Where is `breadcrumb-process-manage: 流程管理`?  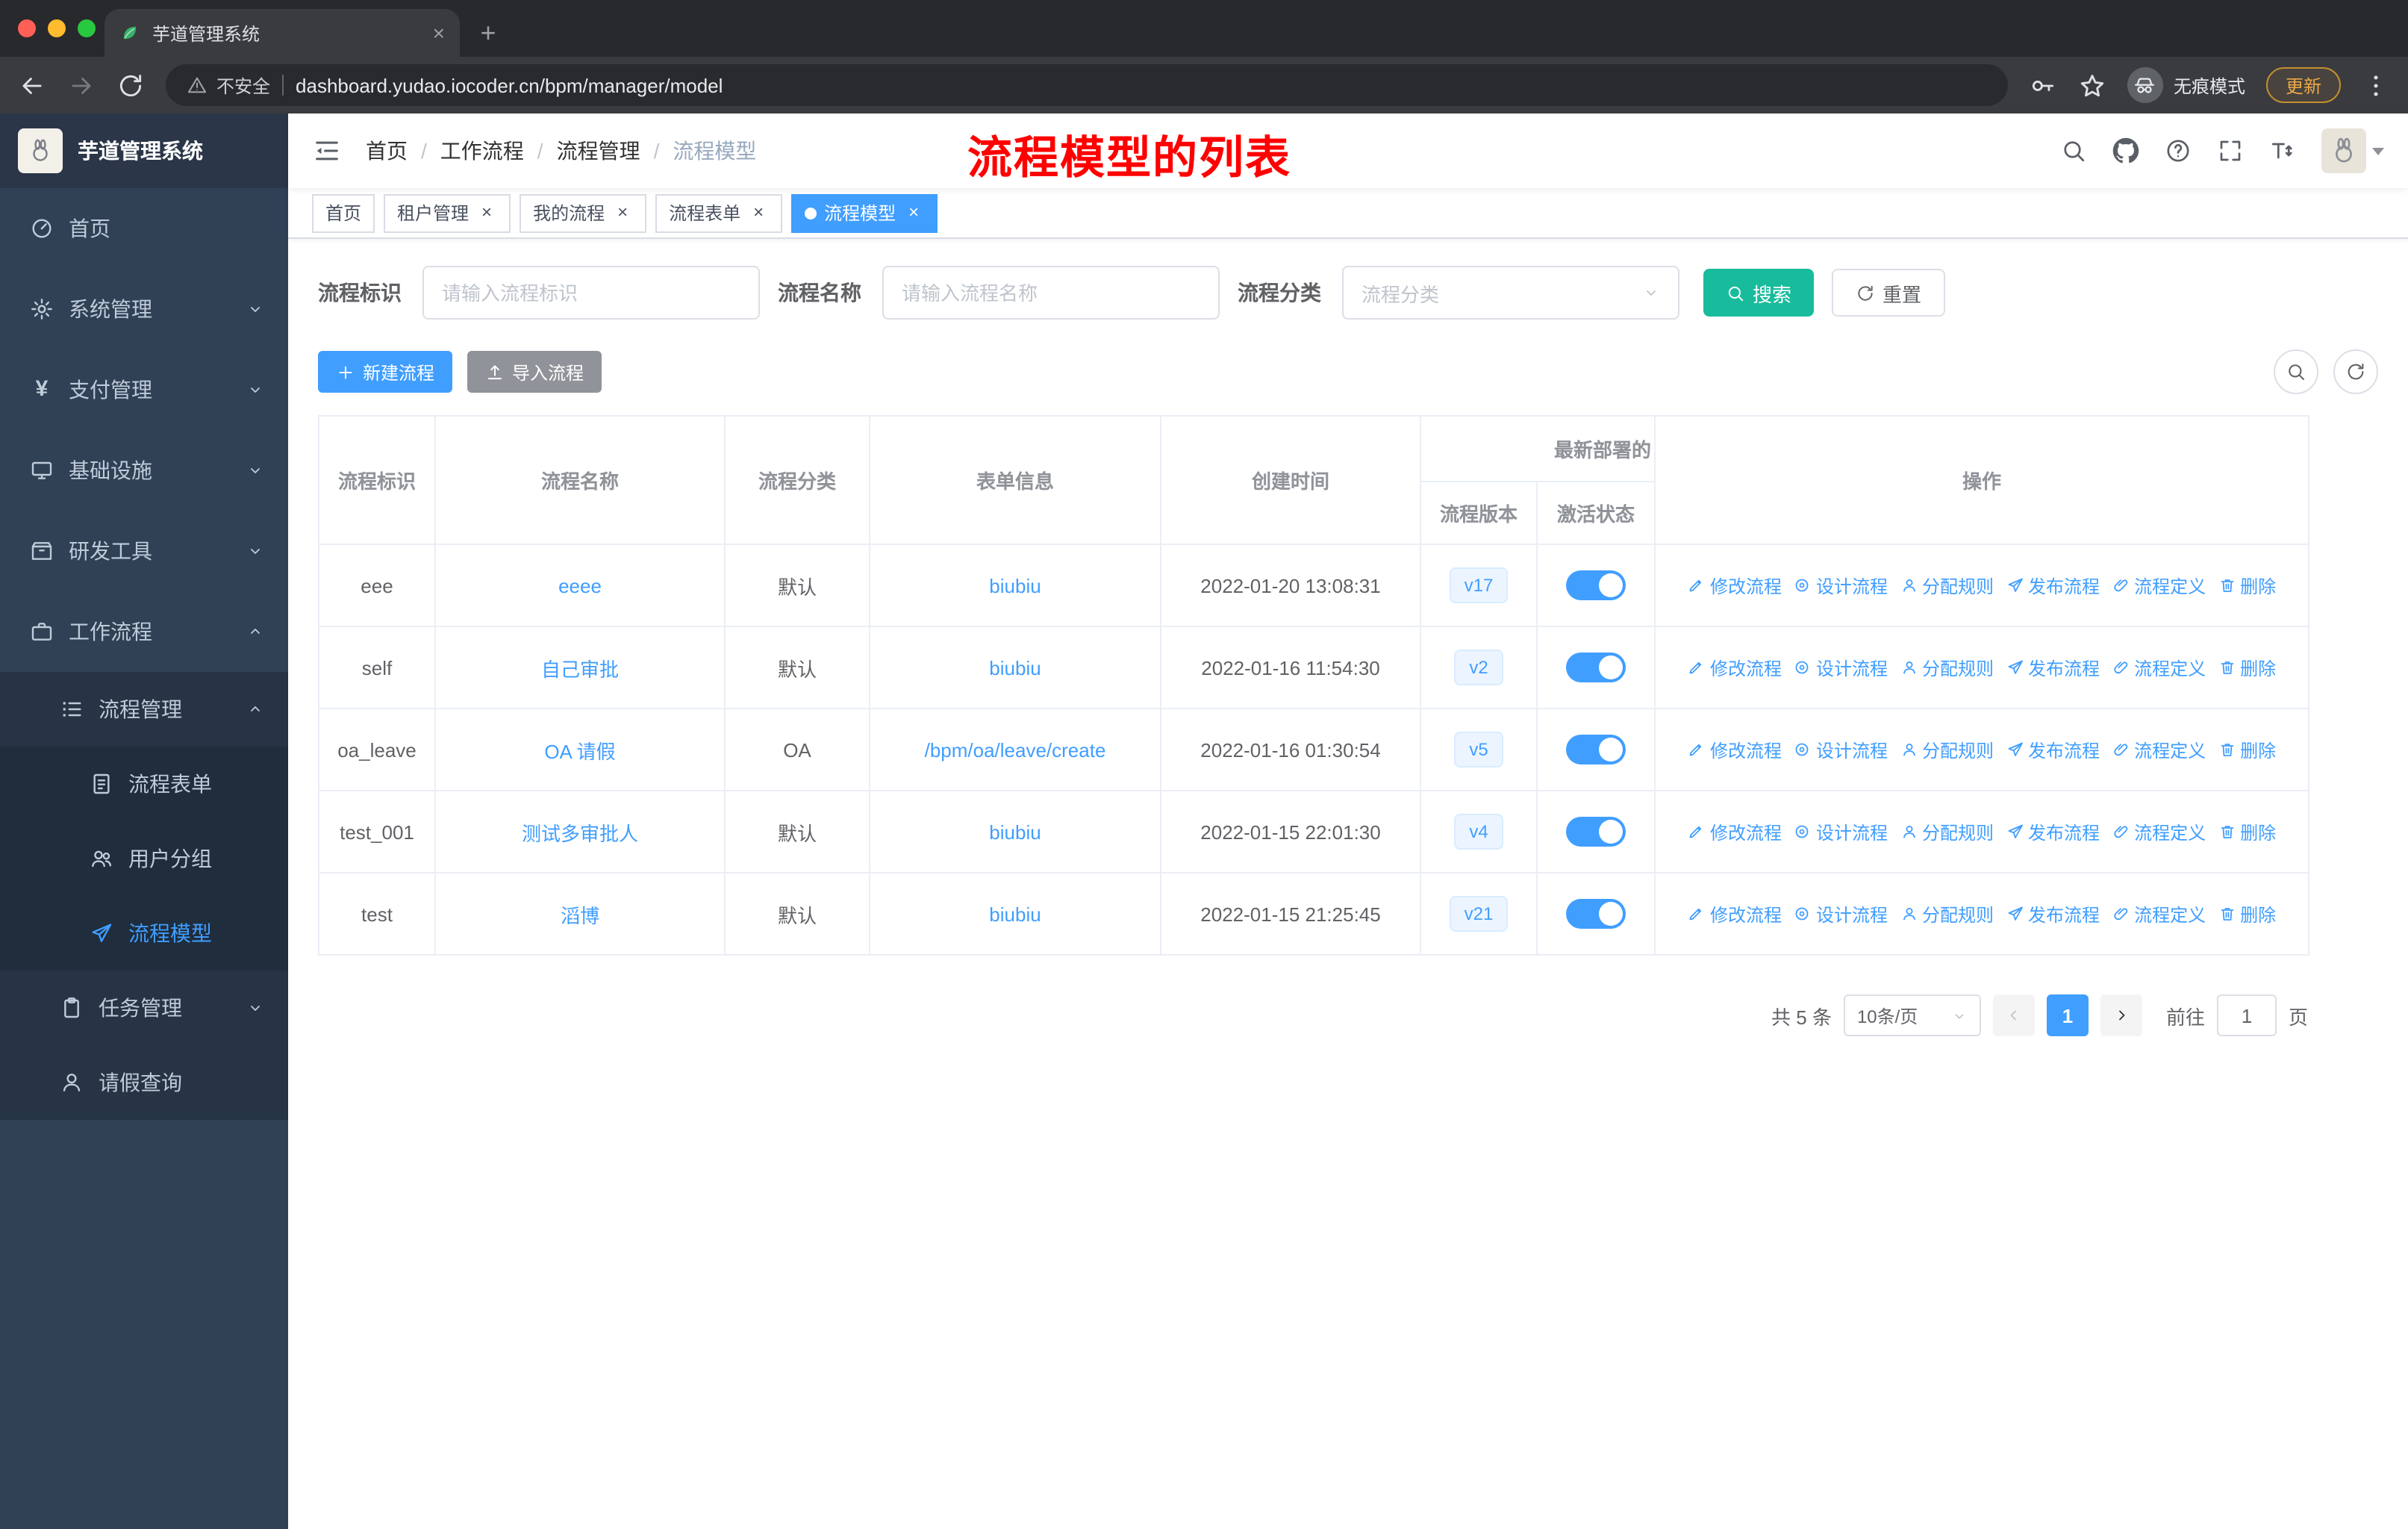 breadcrumb-process-manage: 流程管理 is located at coordinates (598, 151).